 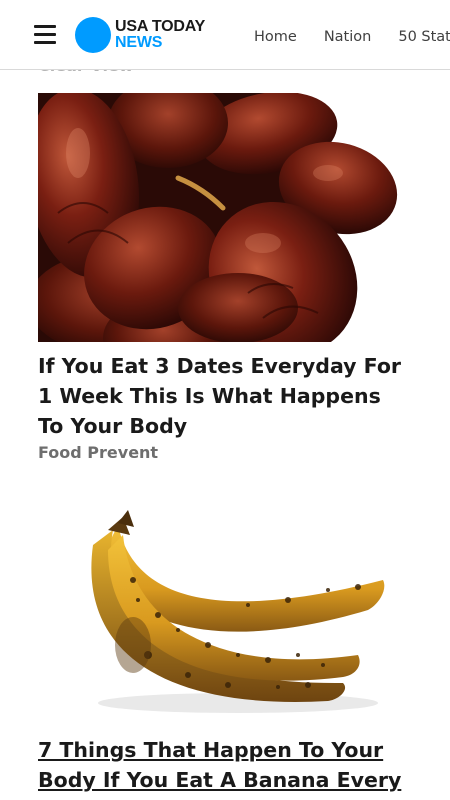 What do you see at coordinates (93, 35) in the screenshot?
I see `logo-circle-icon` at bounding box center [93, 35].